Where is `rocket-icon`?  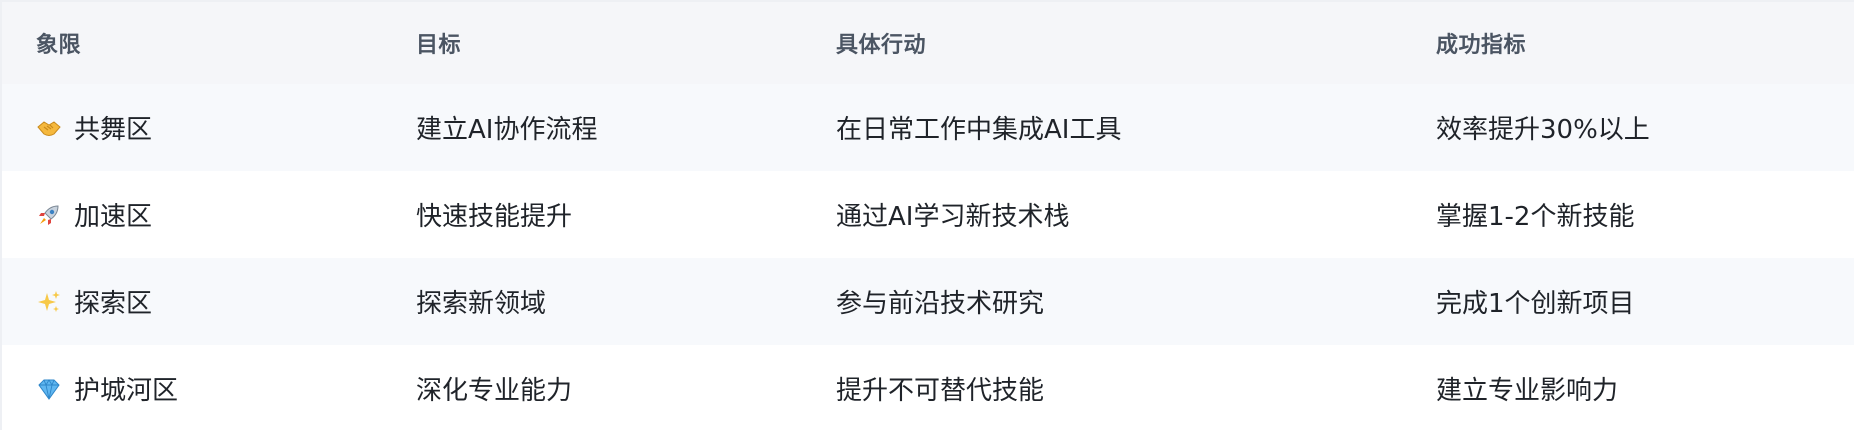 rocket-icon is located at coordinates (49, 215).